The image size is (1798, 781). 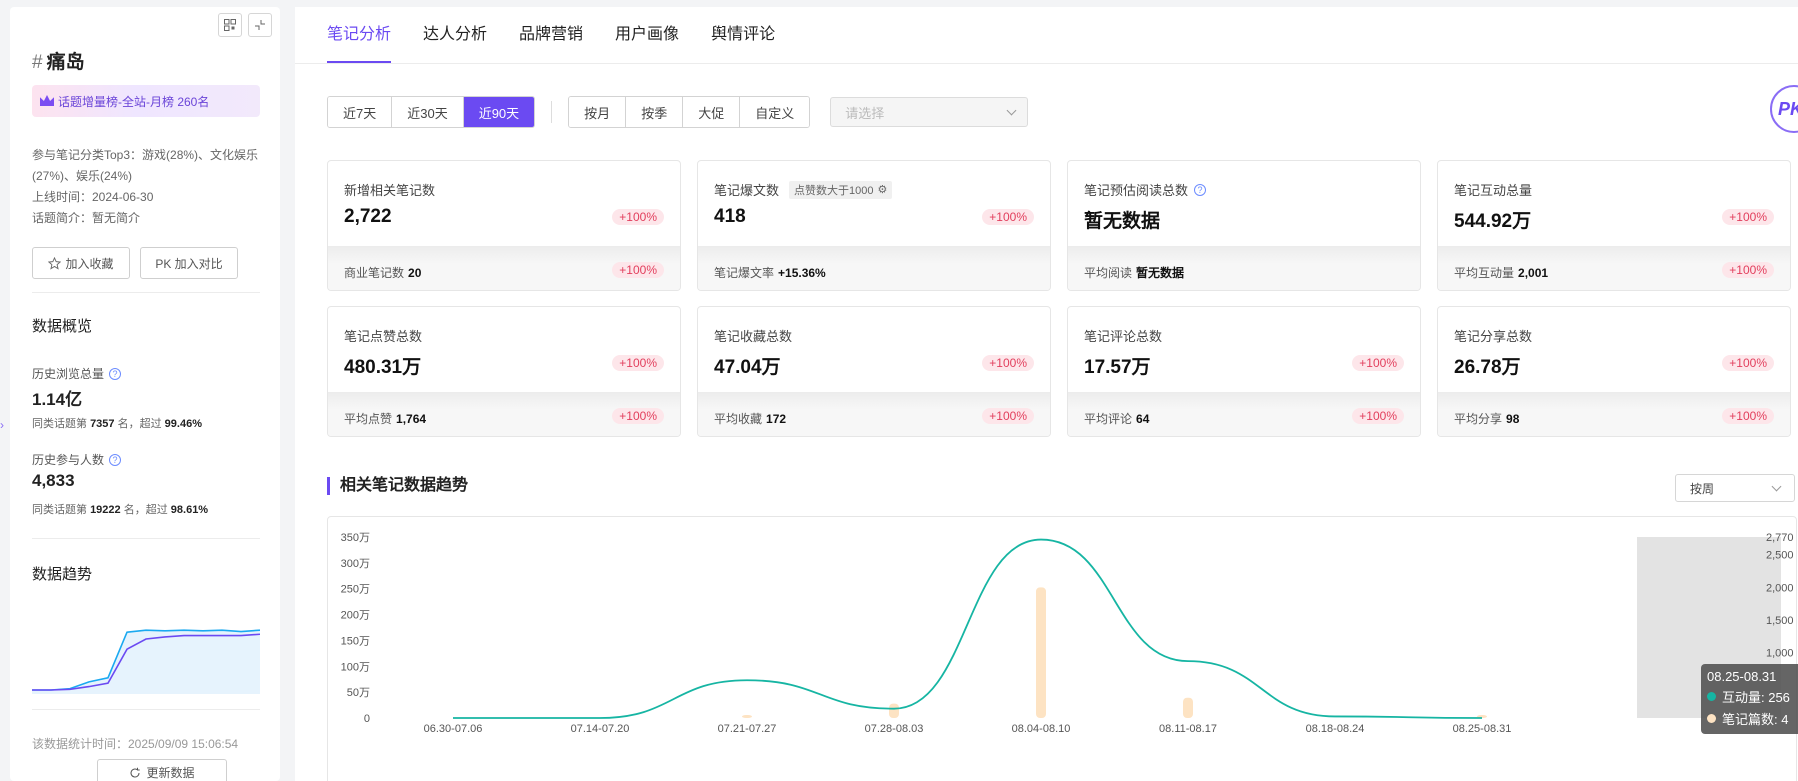 I want to click on participant-rank: 同类话题第 19222 名，超过 98.61%, so click(x=120, y=509).